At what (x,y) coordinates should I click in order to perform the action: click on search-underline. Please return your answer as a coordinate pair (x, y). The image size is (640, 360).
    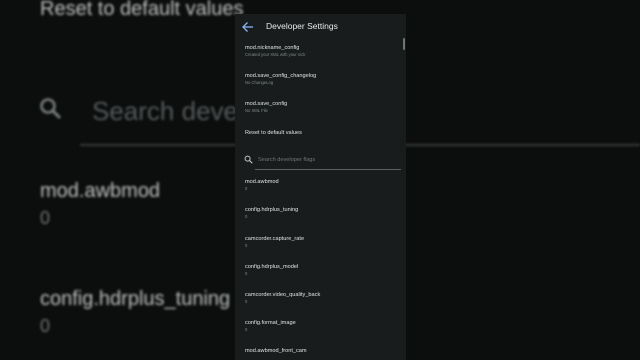
    Looking at the image, I should click on (328, 169).